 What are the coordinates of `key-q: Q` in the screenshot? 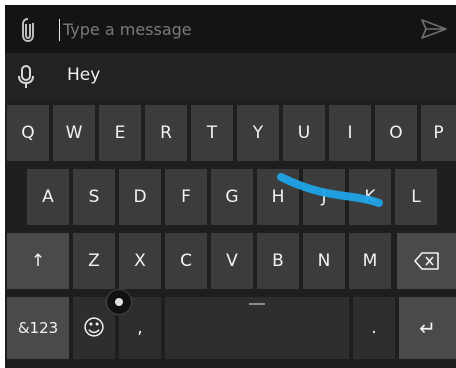 It's located at (28, 133).